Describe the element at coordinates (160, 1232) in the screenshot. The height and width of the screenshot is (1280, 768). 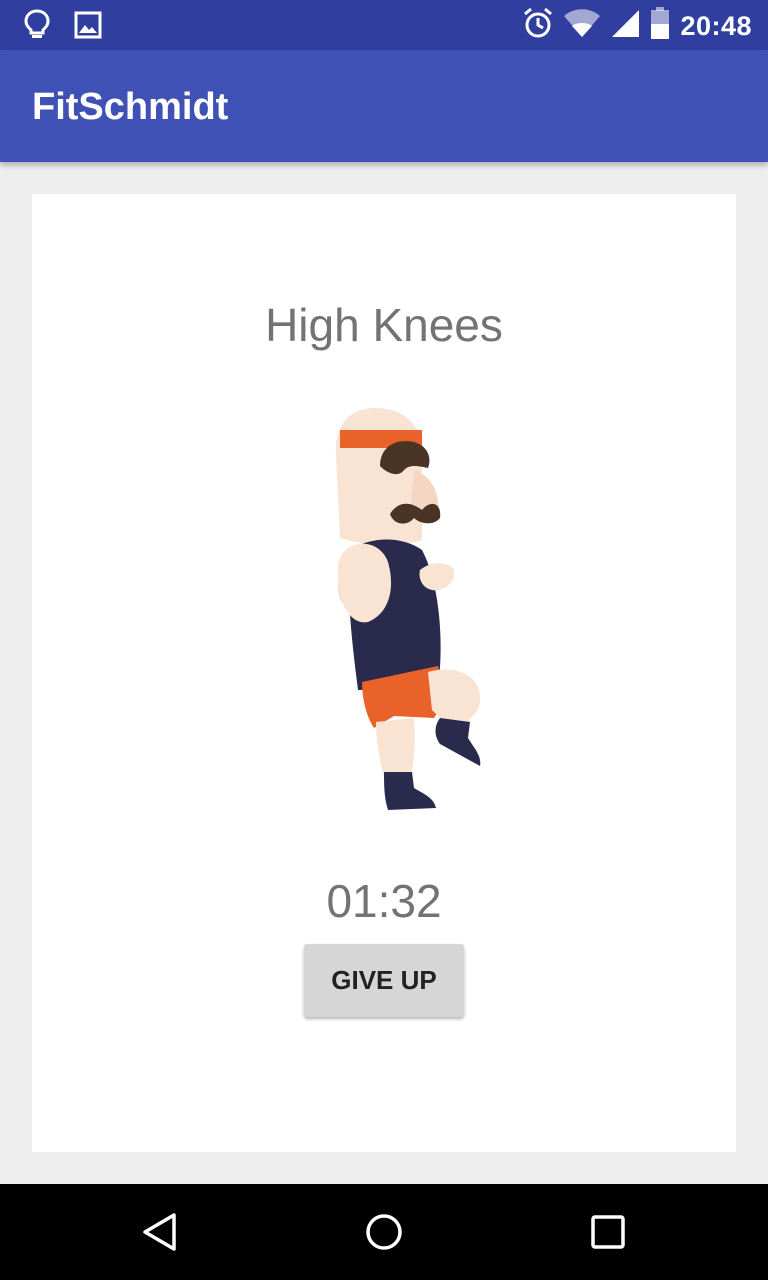
I see `back-icon` at that location.